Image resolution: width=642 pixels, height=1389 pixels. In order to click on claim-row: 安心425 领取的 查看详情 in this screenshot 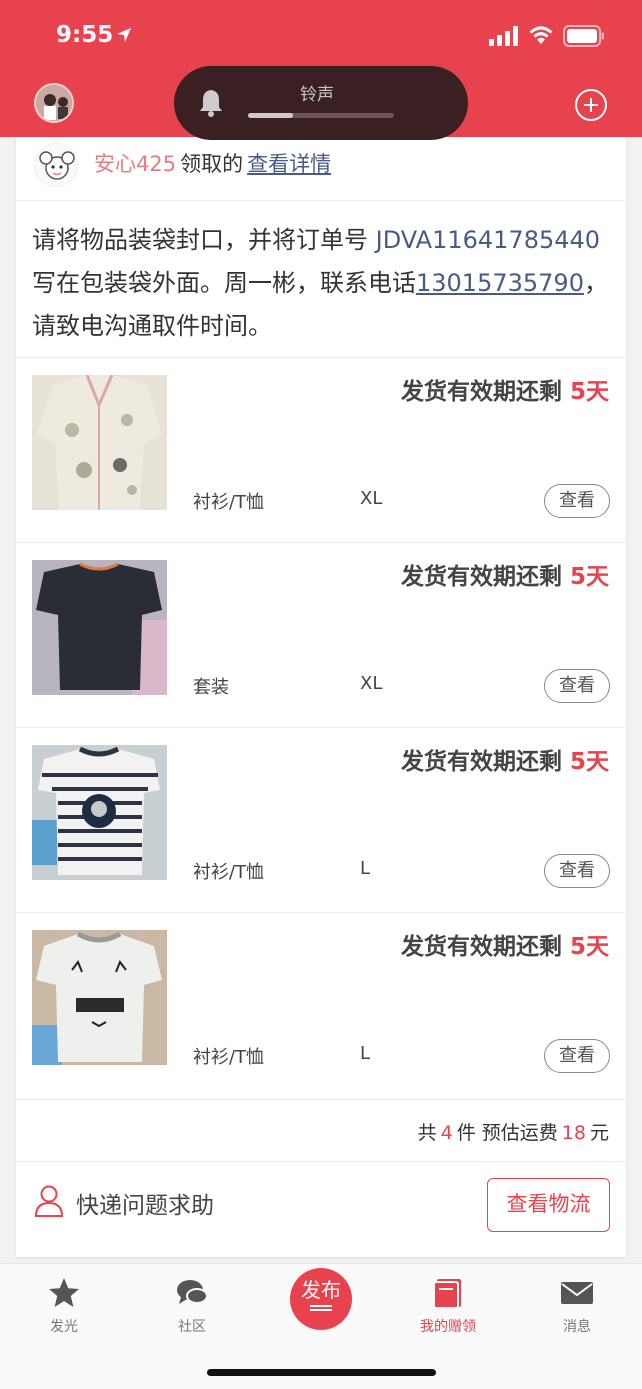, I will do `click(321, 169)`.